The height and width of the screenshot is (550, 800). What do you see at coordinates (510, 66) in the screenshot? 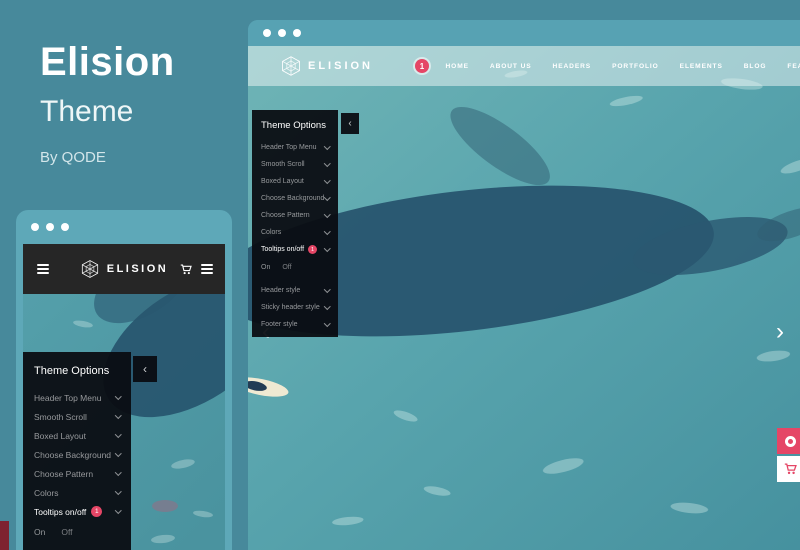
I see `menu-item-about-us: ABOUT US` at bounding box center [510, 66].